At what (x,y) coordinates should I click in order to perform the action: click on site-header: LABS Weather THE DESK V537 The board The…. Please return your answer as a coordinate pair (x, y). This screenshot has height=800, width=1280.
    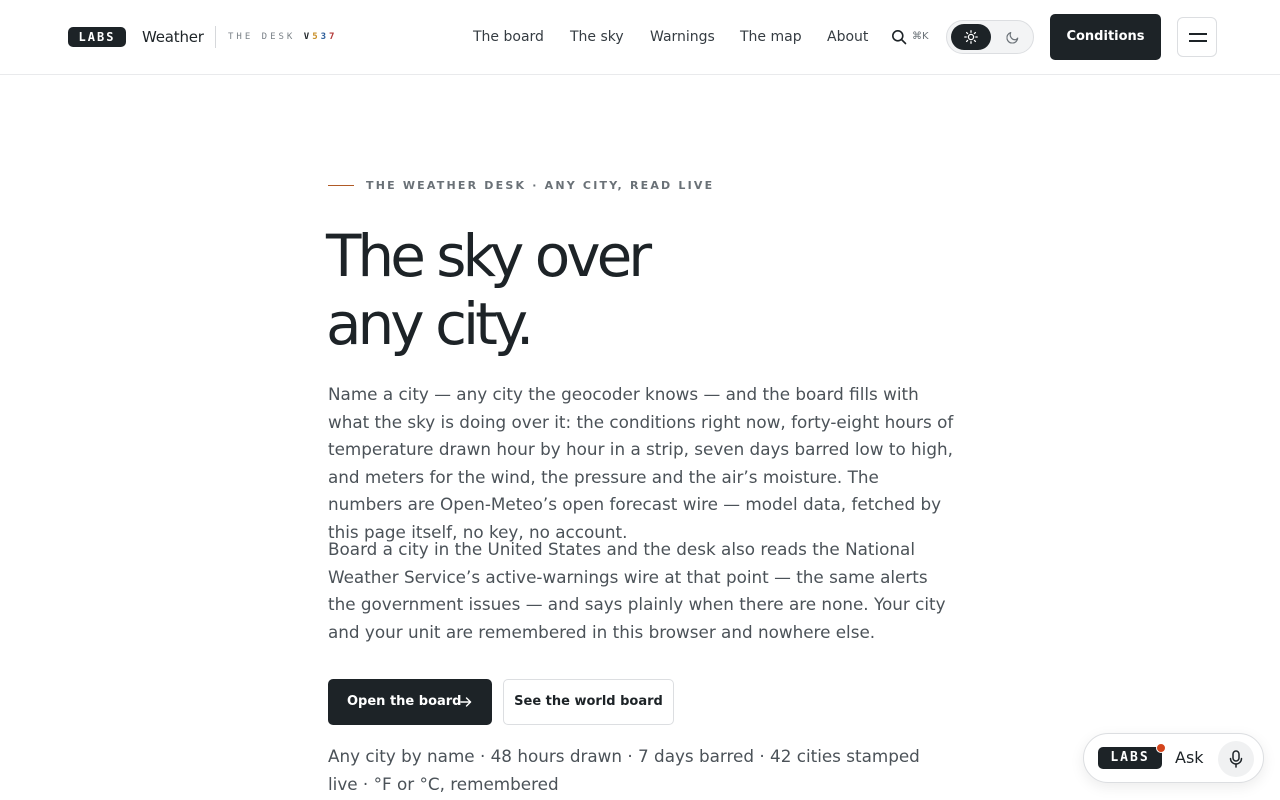
    Looking at the image, I should click on (640, 37).